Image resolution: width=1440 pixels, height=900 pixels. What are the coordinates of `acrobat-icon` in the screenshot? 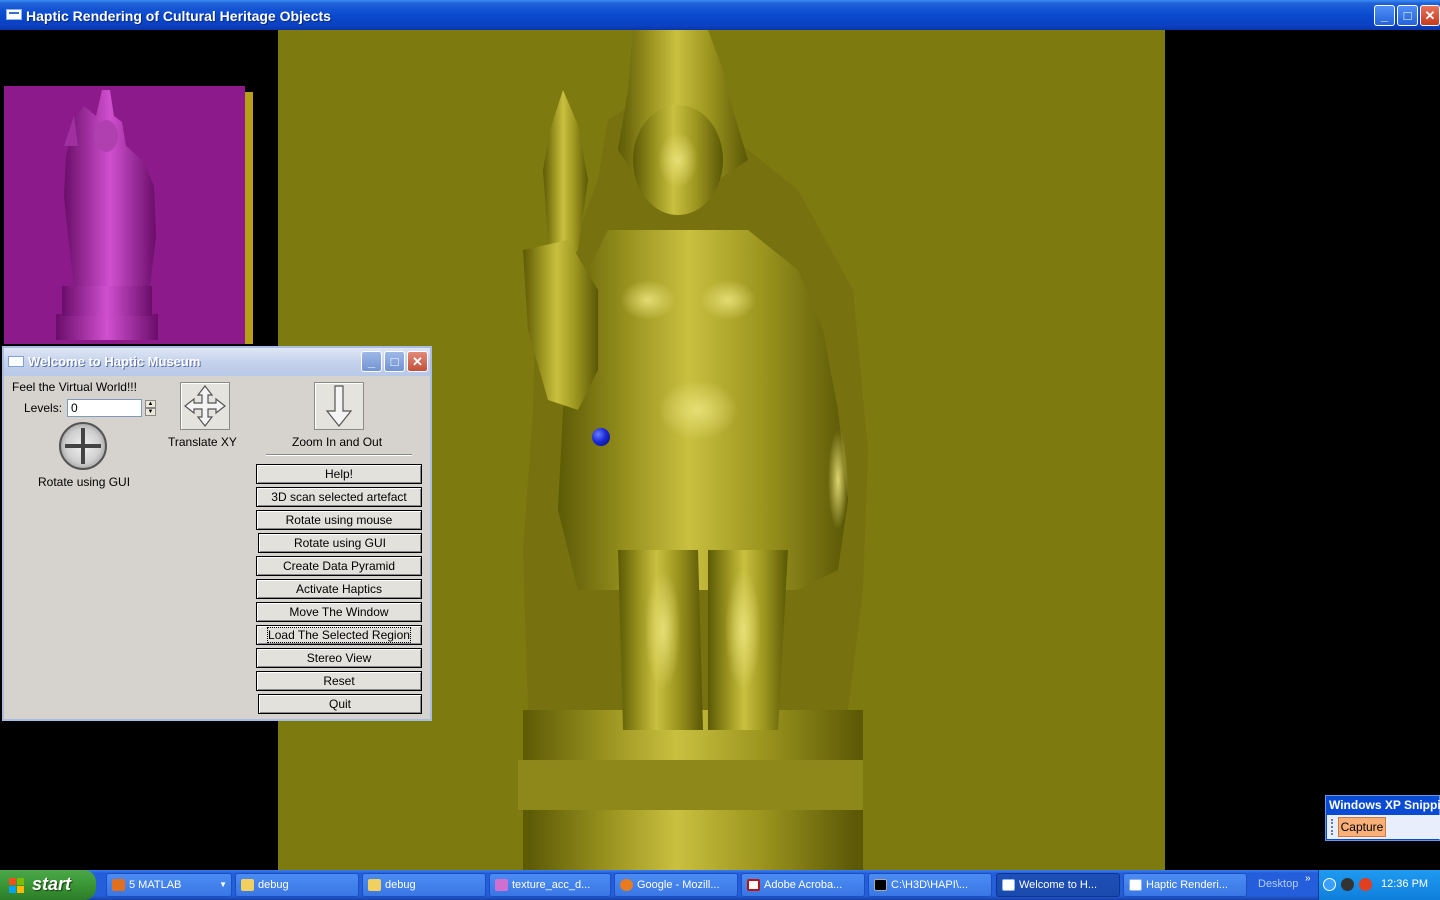 It's located at (753, 885).